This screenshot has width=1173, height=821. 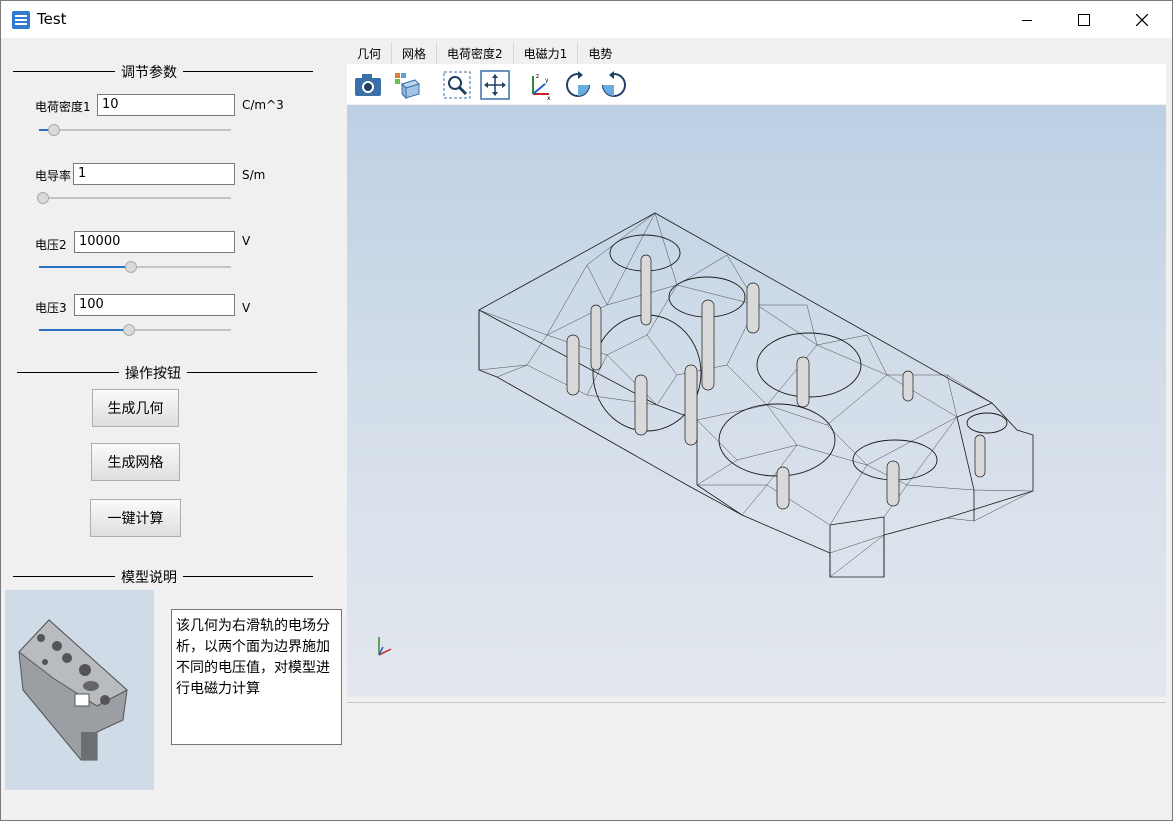 I want to click on param-label-voltage3: 电压3, so click(x=51, y=308).